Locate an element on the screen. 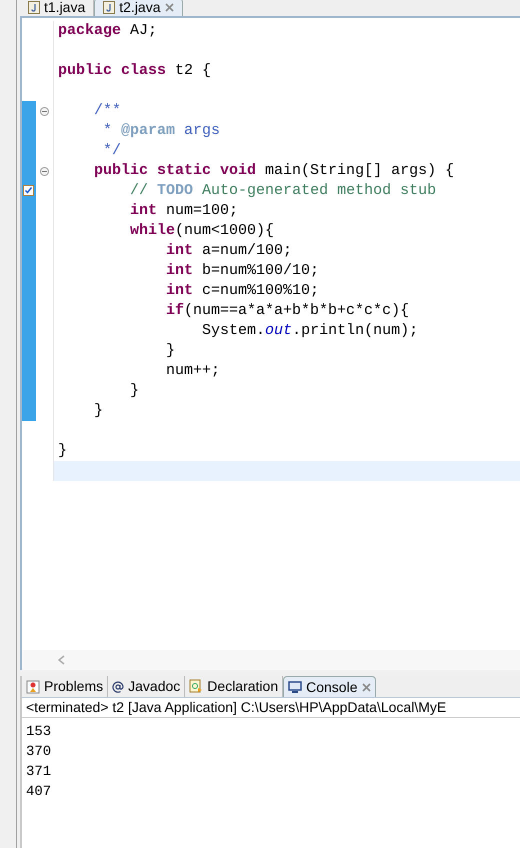 The height and width of the screenshot is (848, 520). code-text: public static void main(String[] args) { is located at coordinates (273, 170).